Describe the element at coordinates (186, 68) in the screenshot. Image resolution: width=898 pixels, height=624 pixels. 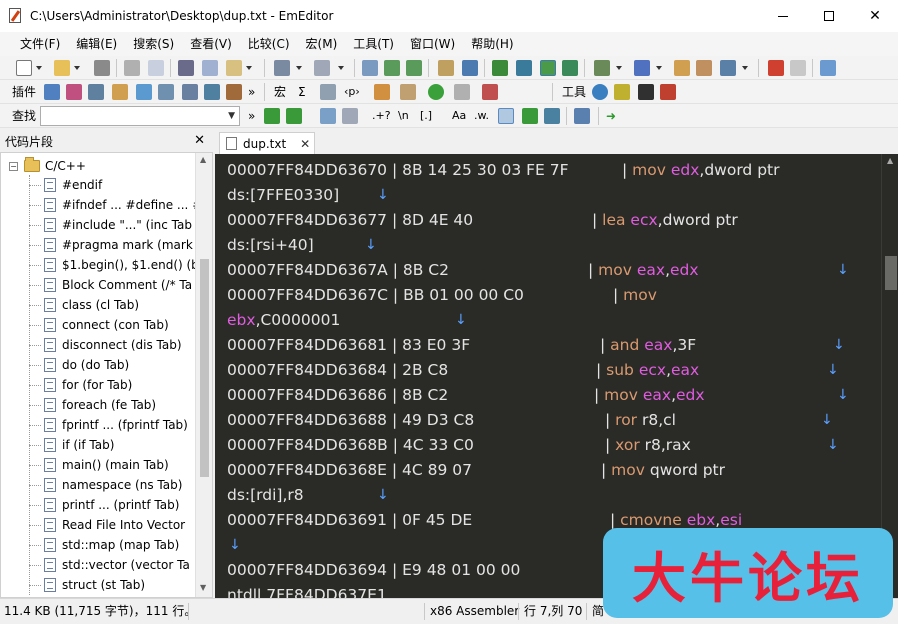
I see `cut-icon` at that location.